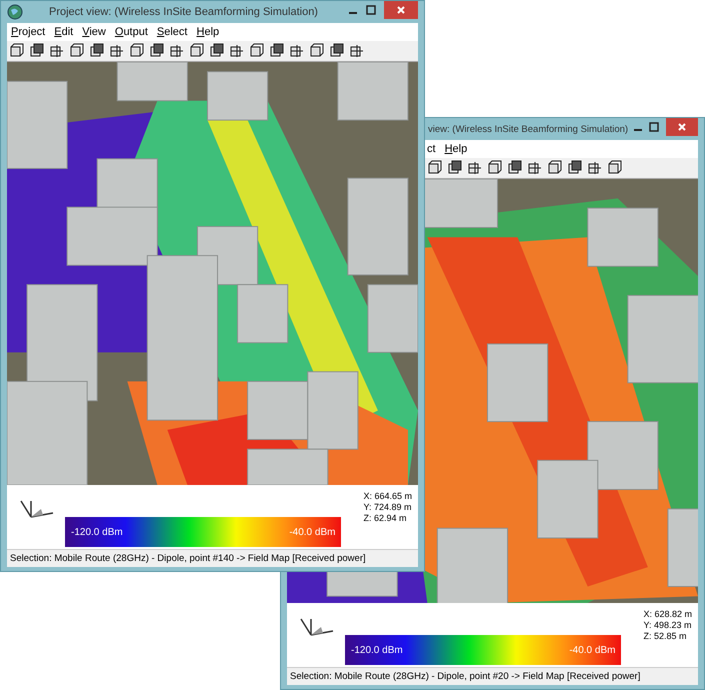 Image resolution: width=705 pixels, height=690 pixels. I want to click on menu-item: Select, so click(172, 32).